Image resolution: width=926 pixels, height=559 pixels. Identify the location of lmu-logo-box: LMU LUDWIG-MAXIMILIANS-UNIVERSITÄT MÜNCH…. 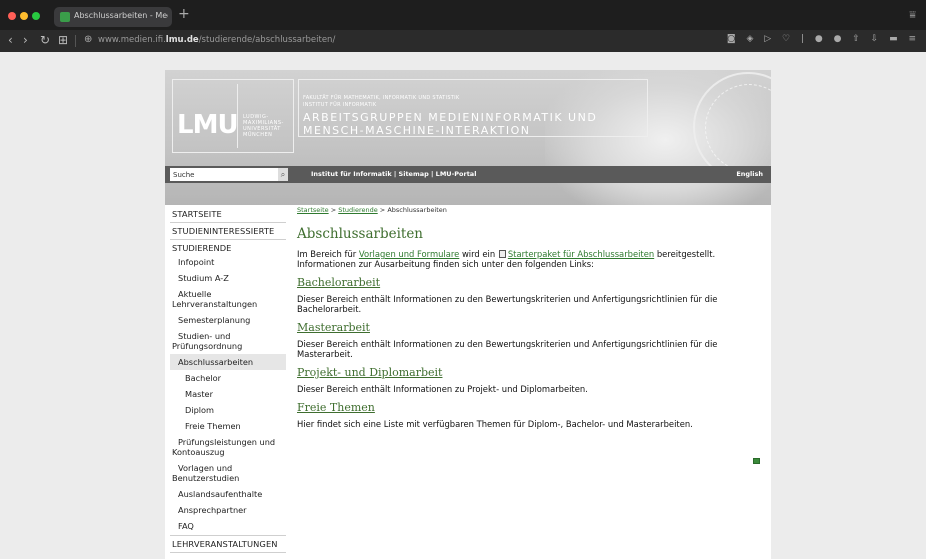
(233, 116).